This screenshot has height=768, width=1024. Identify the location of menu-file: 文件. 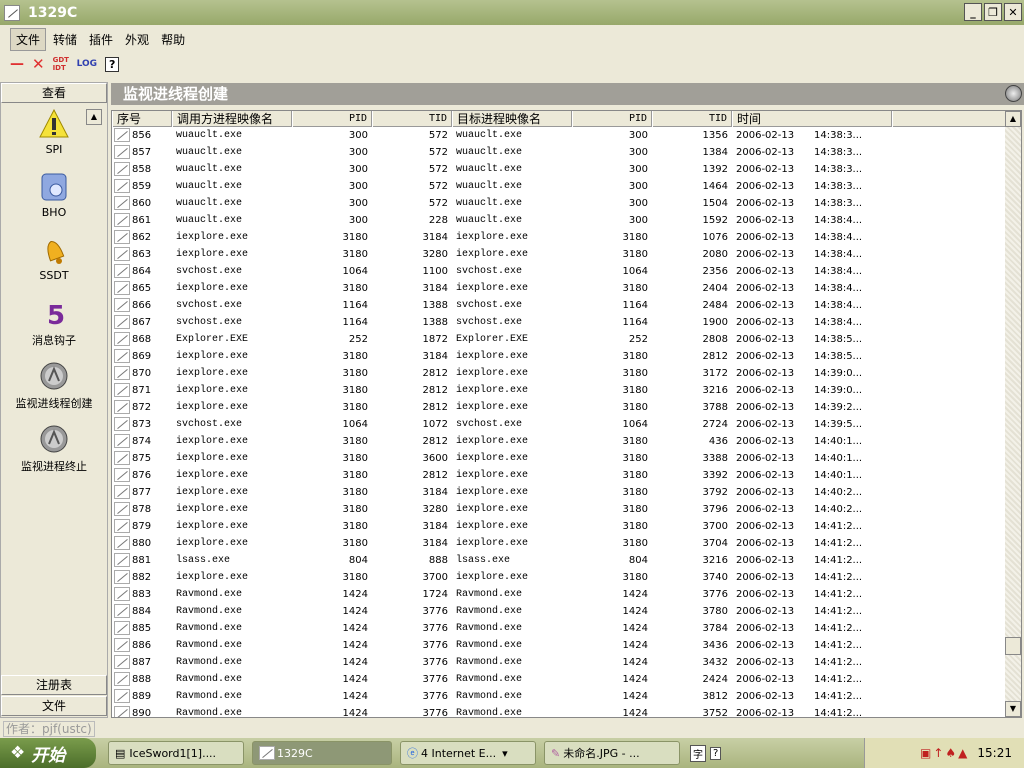
(28, 39).